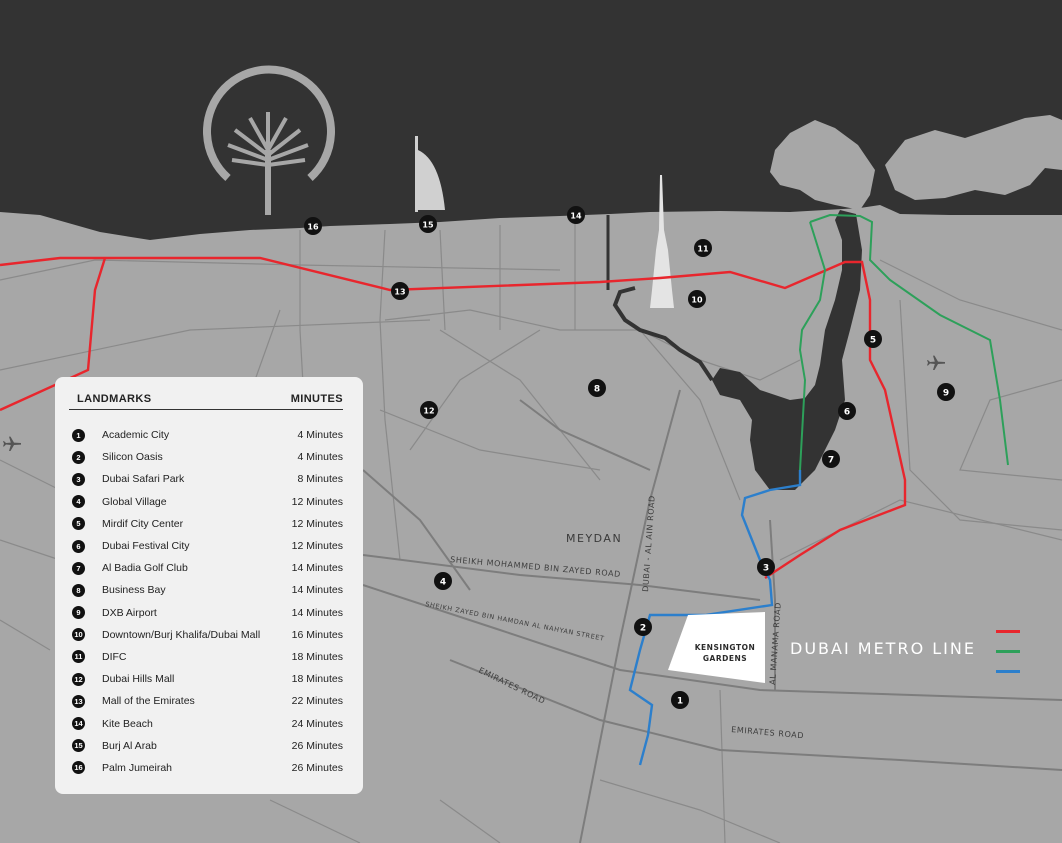  Describe the element at coordinates (181, 634) in the screenshot. I see `legend-item-name: Downtown/Burj Khalifa/Dubai Mall` at that location.